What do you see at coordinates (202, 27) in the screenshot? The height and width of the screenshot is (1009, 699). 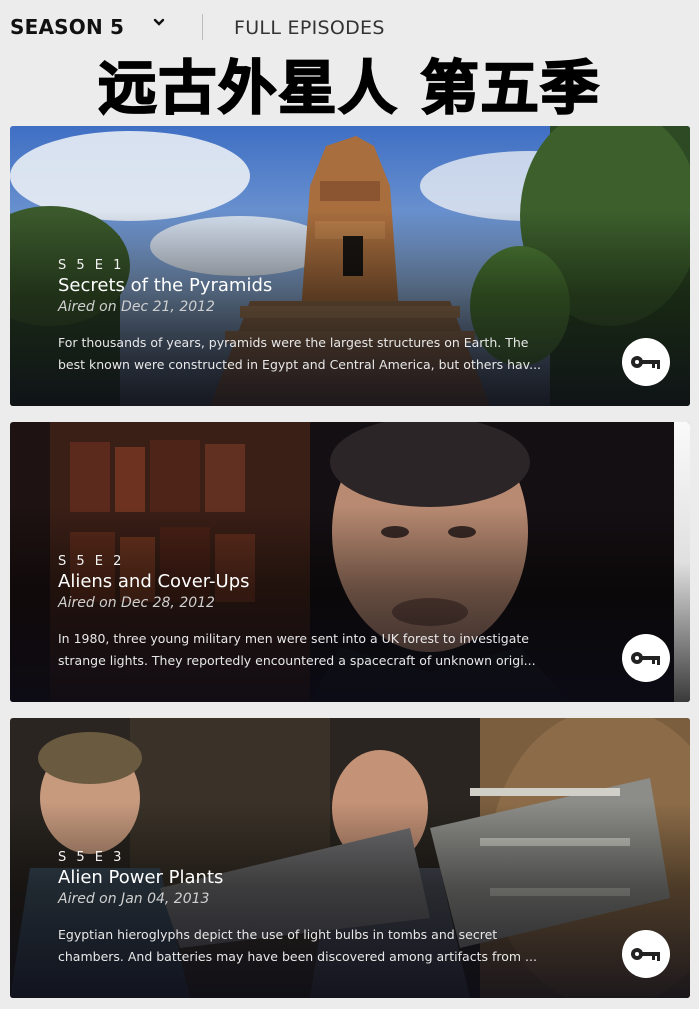 I see `header-divider` at bounding box center [202, 27].